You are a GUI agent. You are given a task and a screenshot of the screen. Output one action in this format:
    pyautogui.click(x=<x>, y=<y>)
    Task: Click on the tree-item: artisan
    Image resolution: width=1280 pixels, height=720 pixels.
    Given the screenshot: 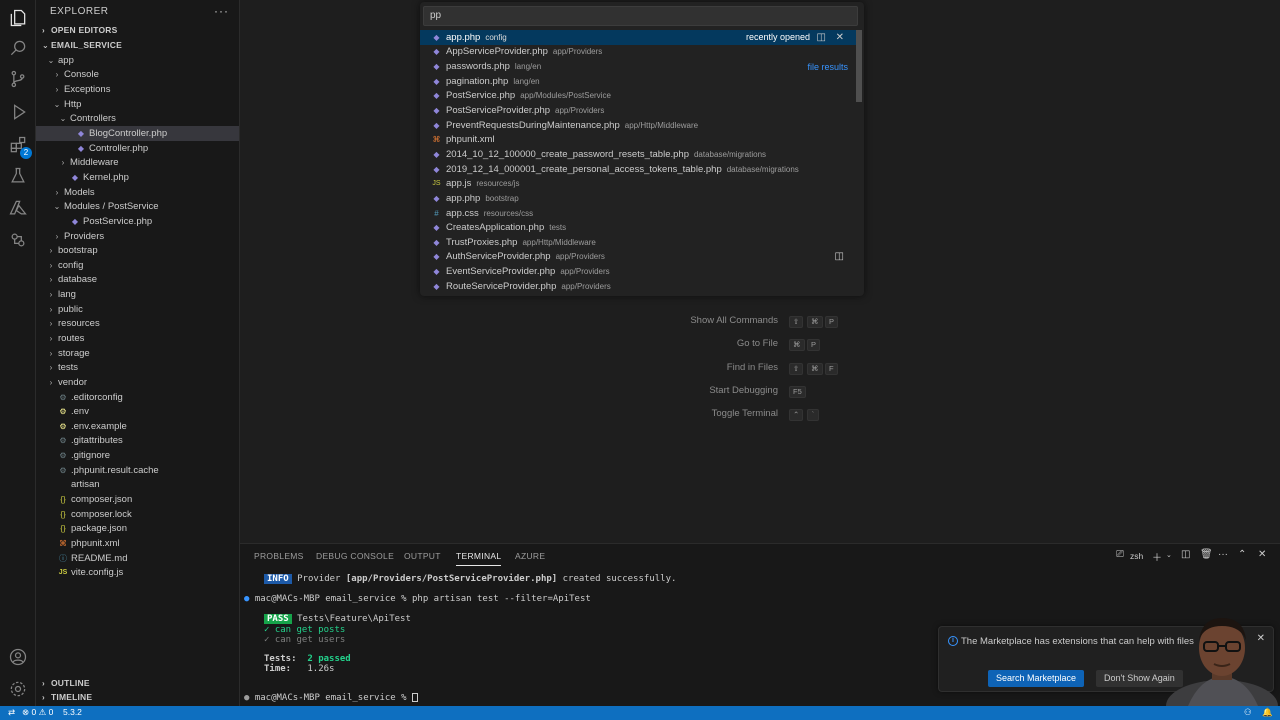 What is the action you would take?
    pyautogui.click(x=137, y=485)
    